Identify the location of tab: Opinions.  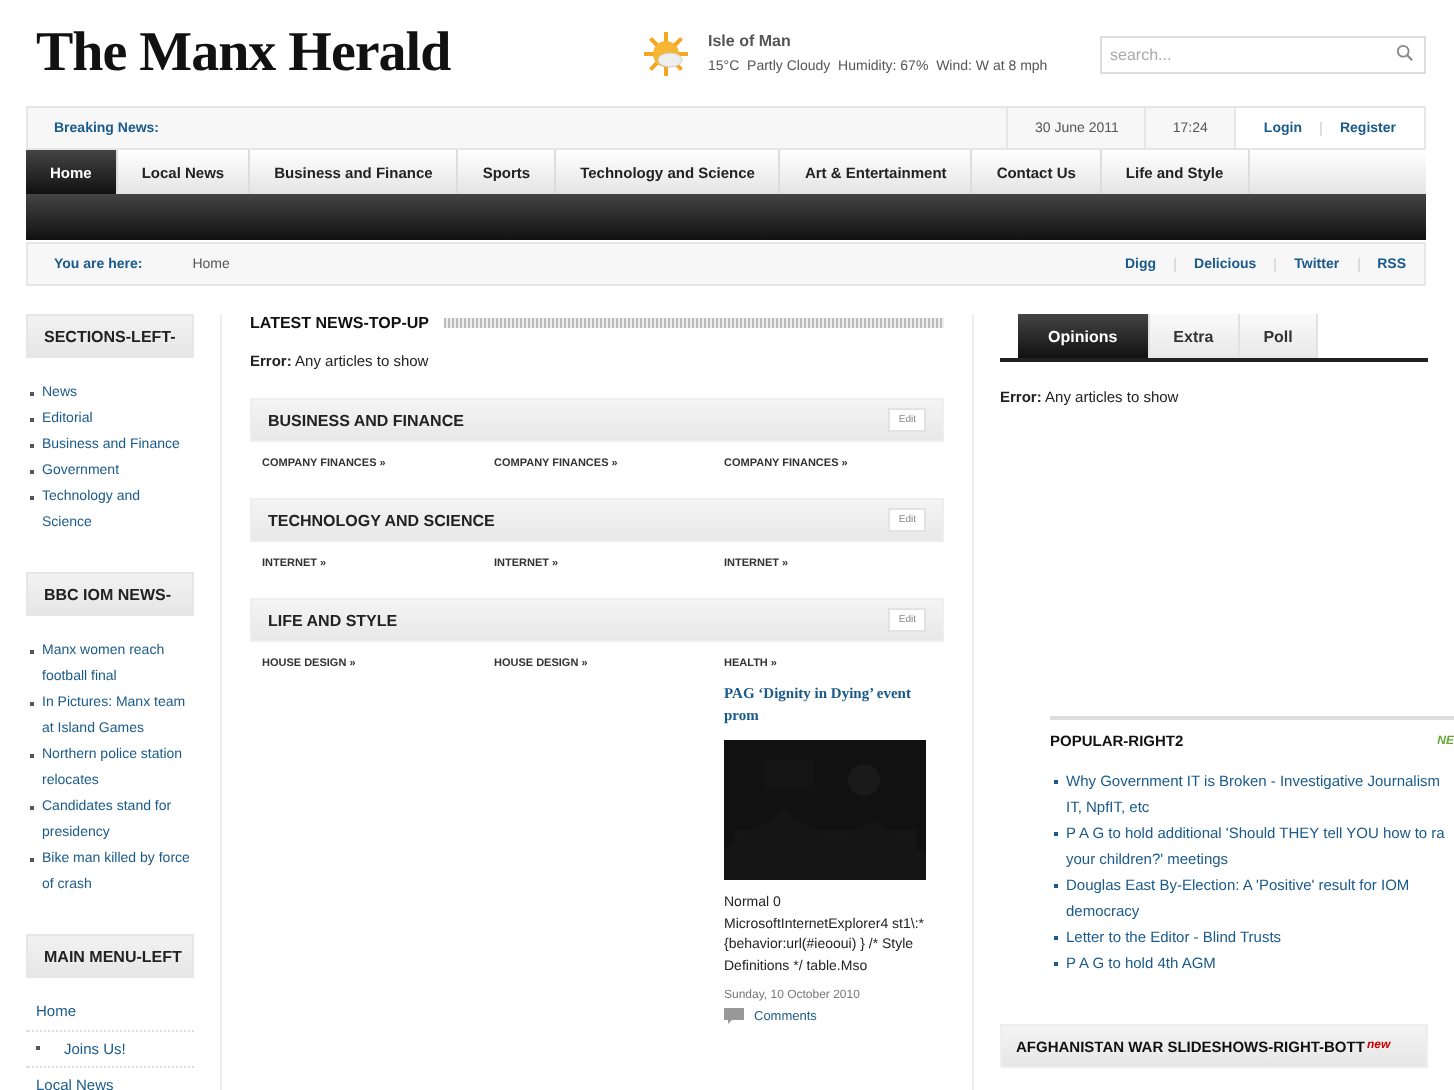
(1084, 336).